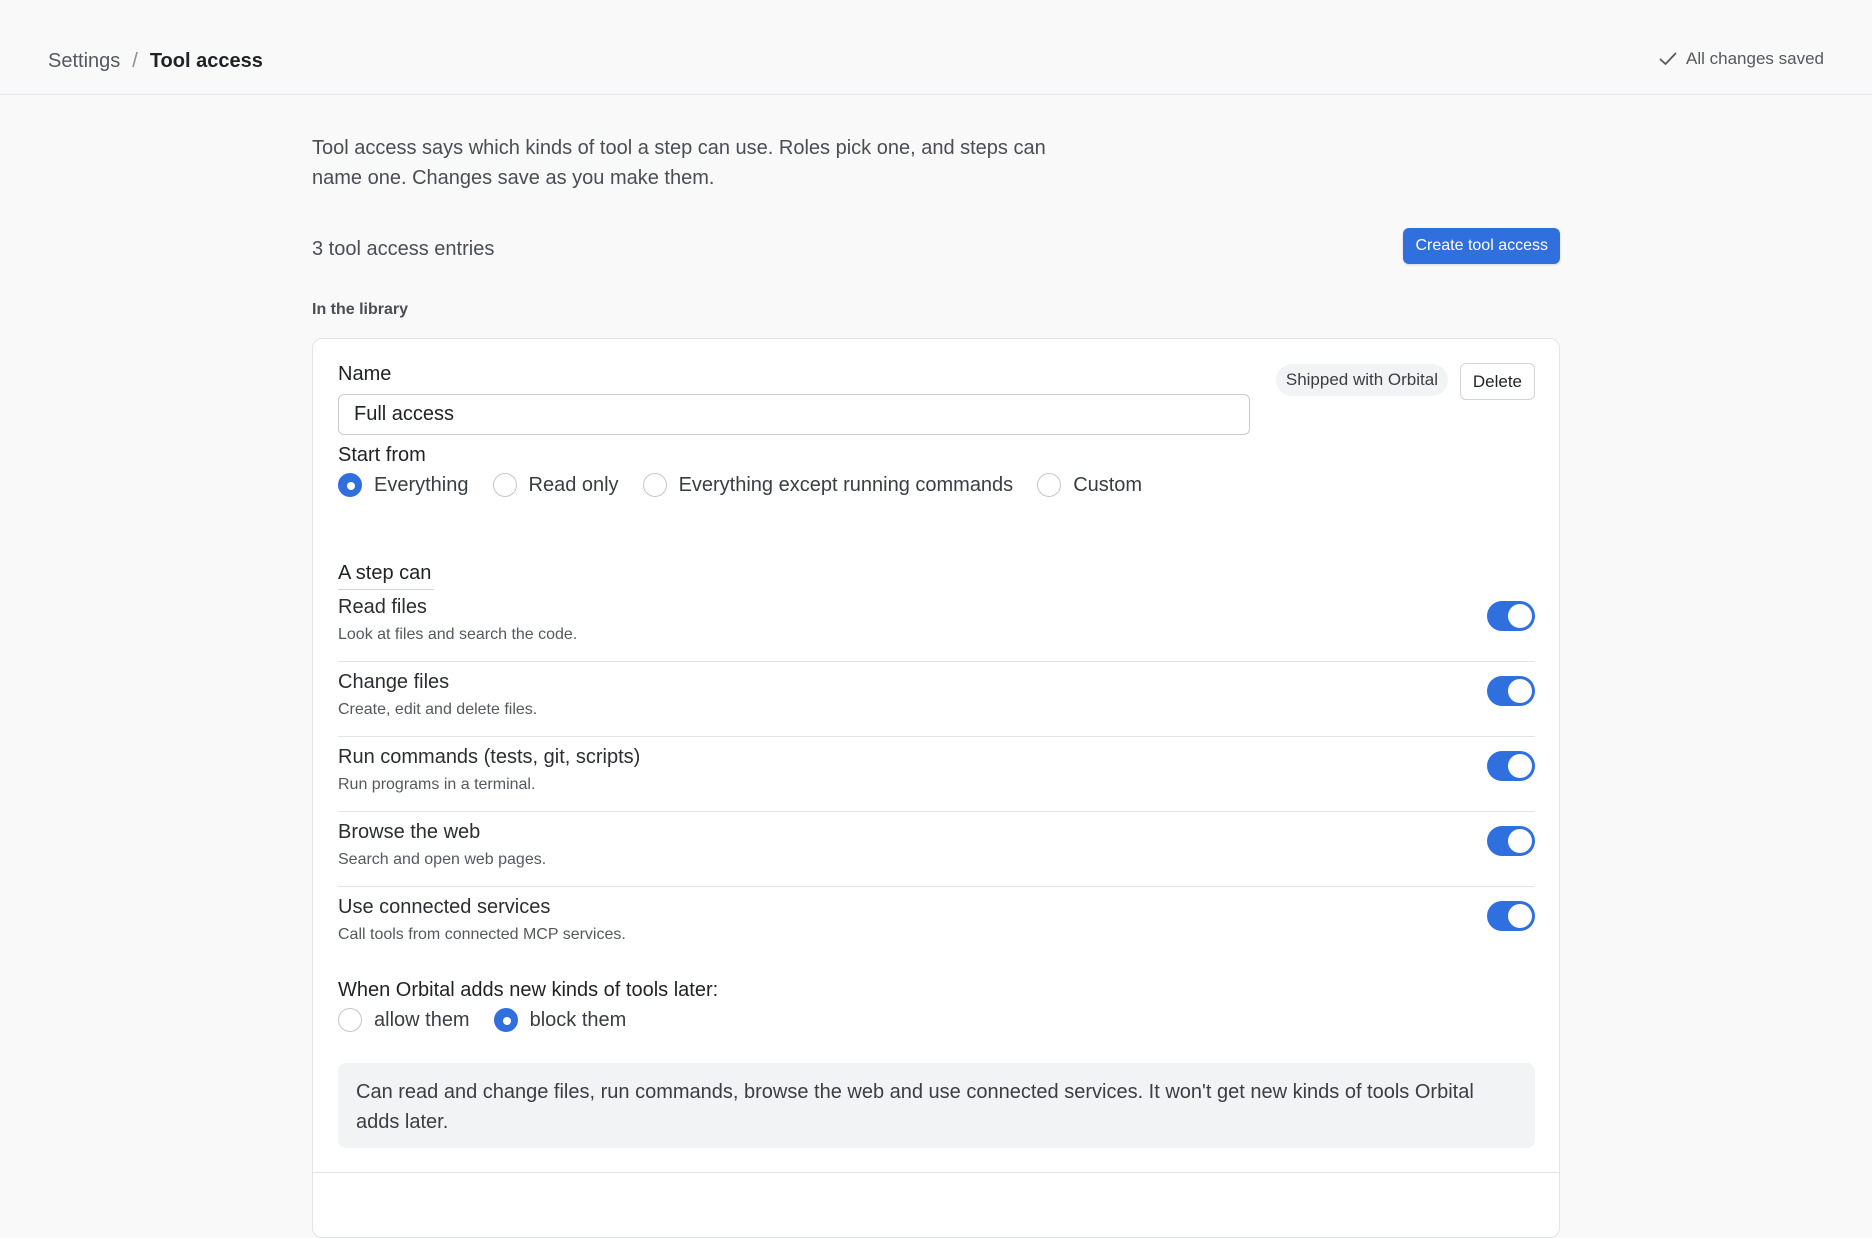 This screenshot has height=1238, width=1872. I want to click on new-tools-option-block: block them, so click(560, 1020).